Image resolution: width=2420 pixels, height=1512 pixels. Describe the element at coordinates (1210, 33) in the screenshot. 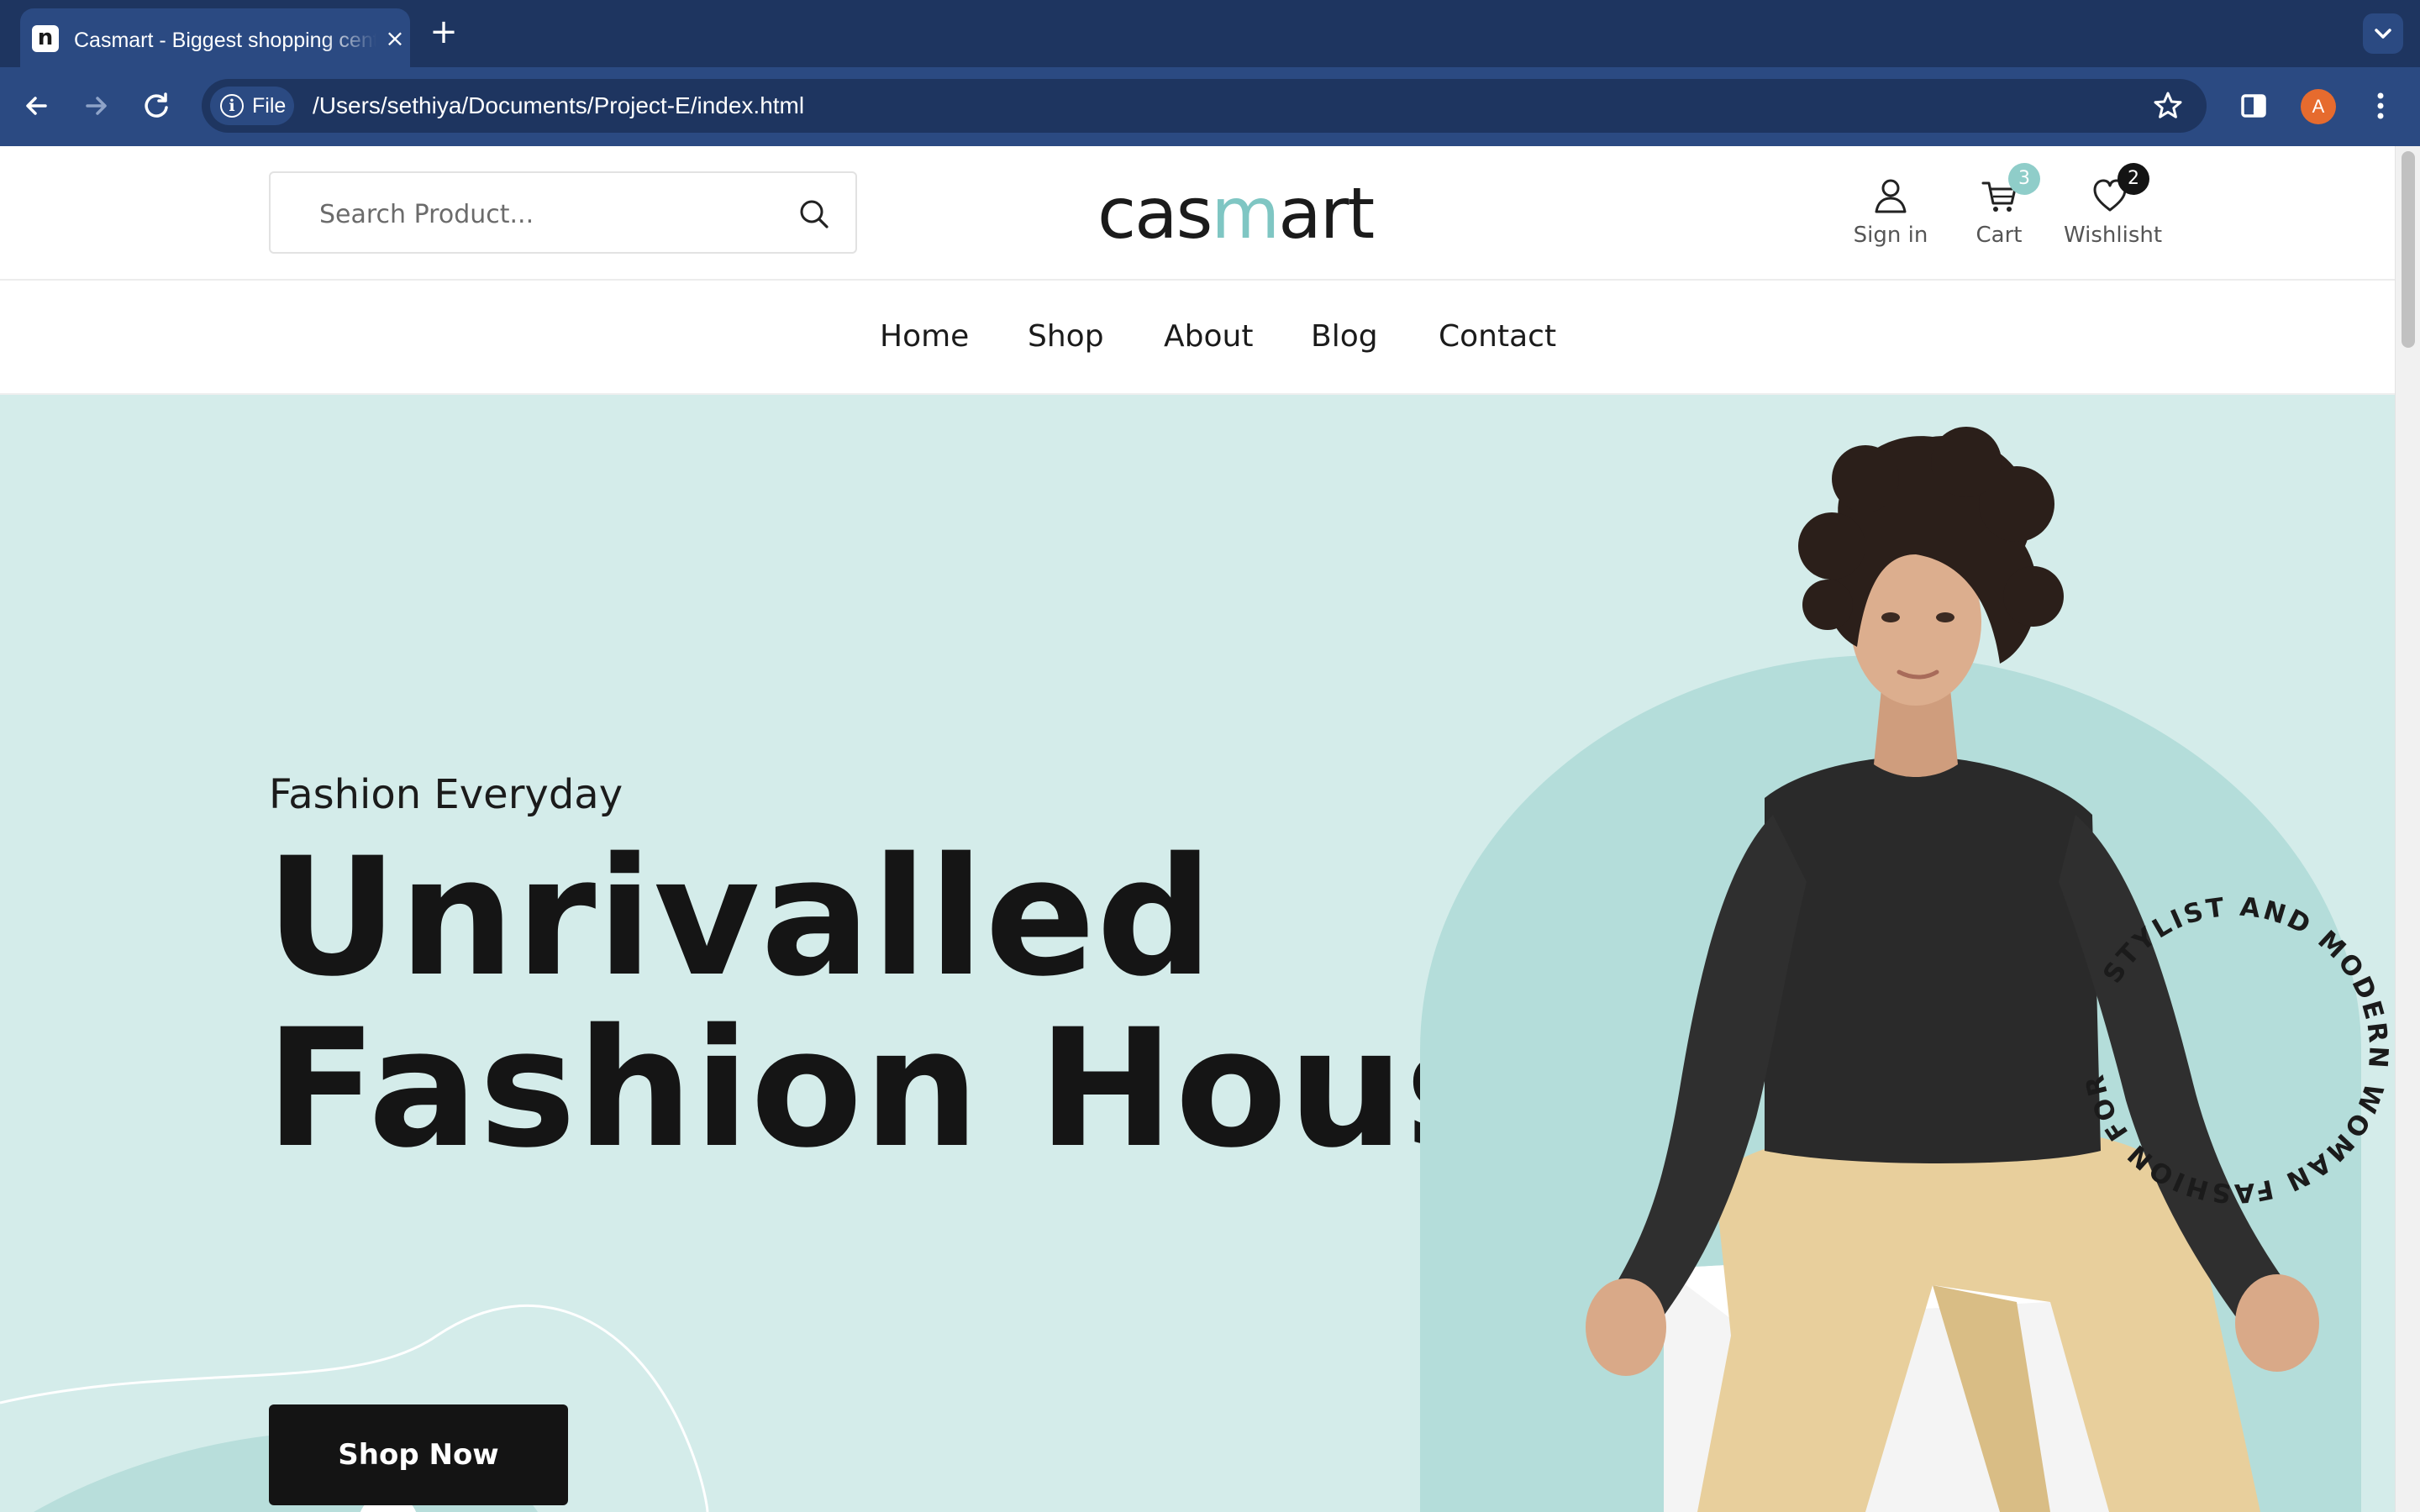

I see `browser-tab-strip: n Casmart - Biggest shopping center × +` at that location.